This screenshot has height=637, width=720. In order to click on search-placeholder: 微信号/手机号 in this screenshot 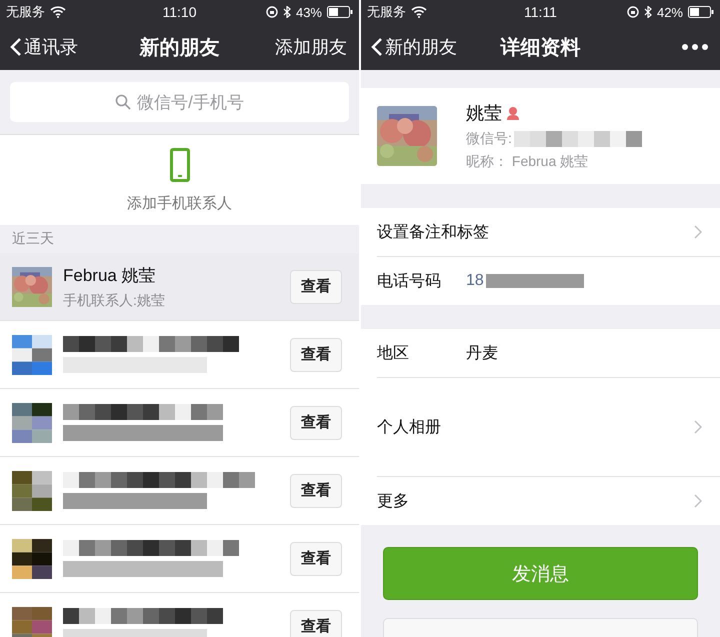, I will do `click(190, 103)`.